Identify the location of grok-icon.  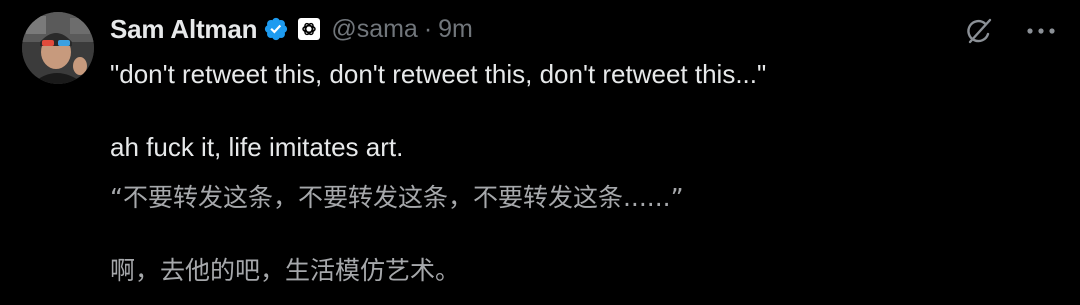
(979, 31).